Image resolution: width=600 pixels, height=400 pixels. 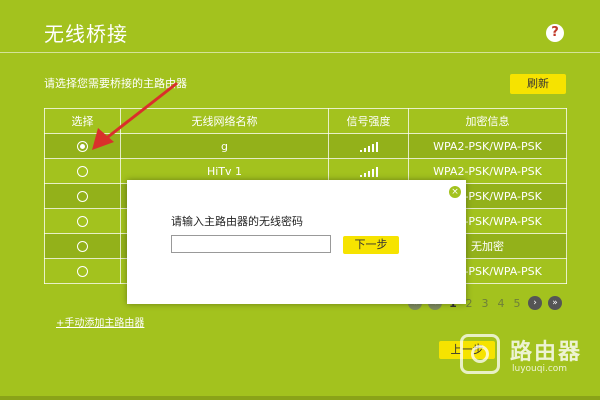 What do you see at coordinates (455, 192) in the screenshot?
I see `close-icon: ×` at bounding box center [455, 192].